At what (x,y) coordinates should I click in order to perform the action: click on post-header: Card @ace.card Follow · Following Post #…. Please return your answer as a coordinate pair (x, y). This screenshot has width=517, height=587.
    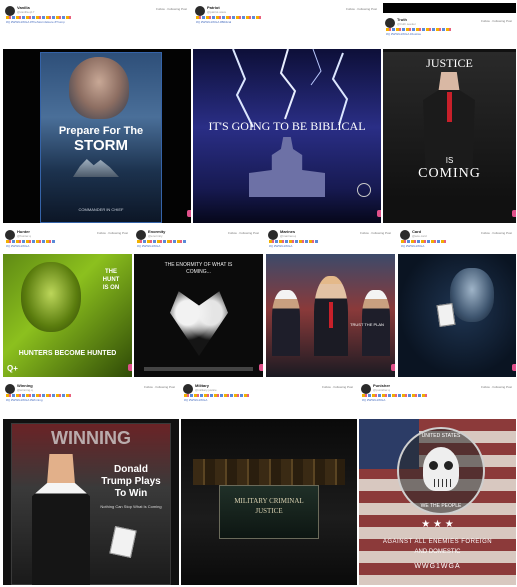
    Looking at the image, I should click on (457, 237).